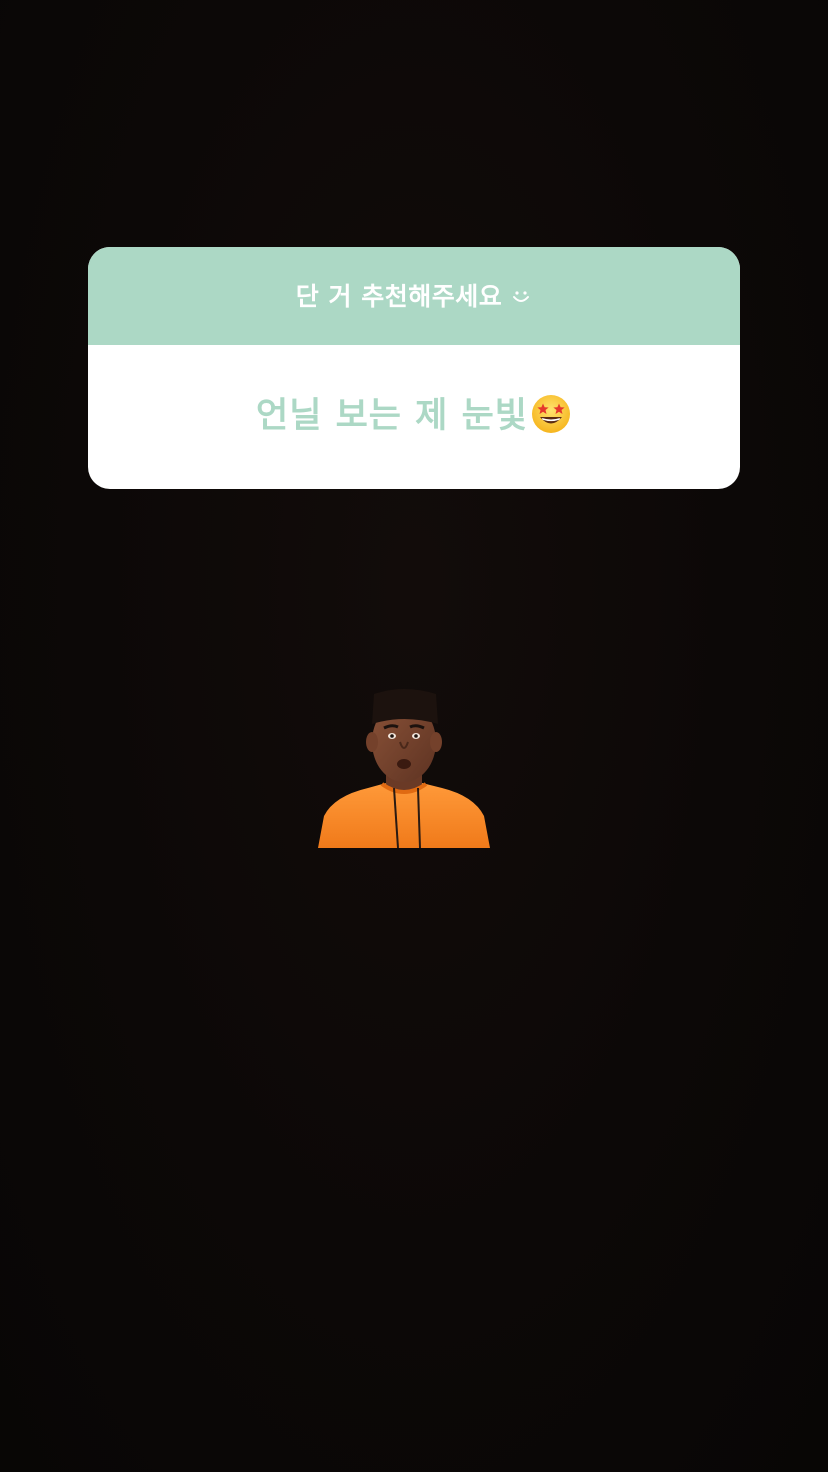 The height and width of the screenshot is (1472, 828). I want to click on question-title: 단 거 추천해주세요, so click(414, 296).